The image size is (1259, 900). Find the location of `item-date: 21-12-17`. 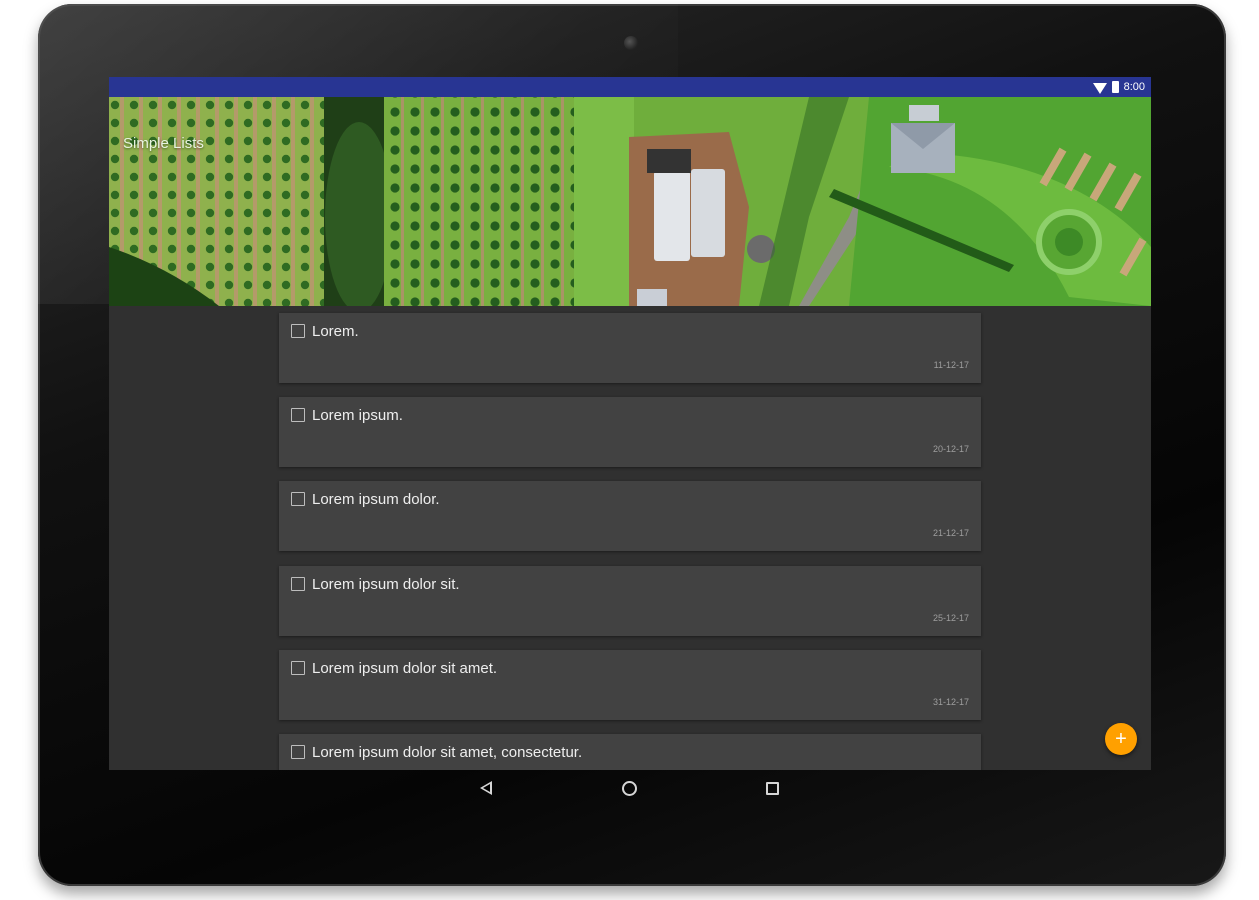

item-date: 21-12-17 is located at coordinates (950, 533).